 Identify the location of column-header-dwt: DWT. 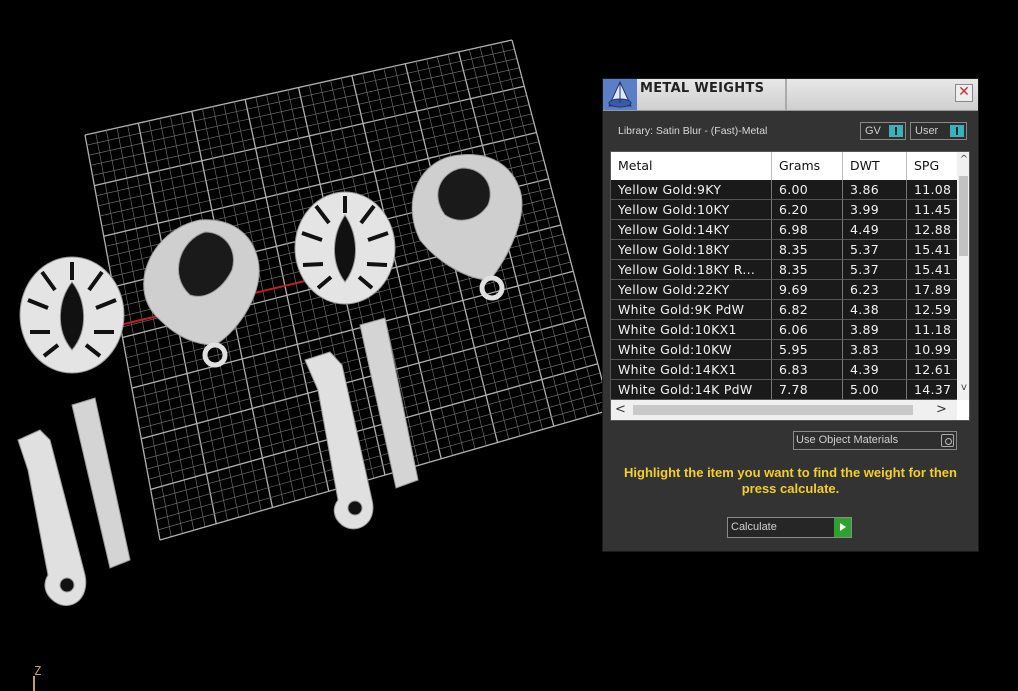
(875, 166).